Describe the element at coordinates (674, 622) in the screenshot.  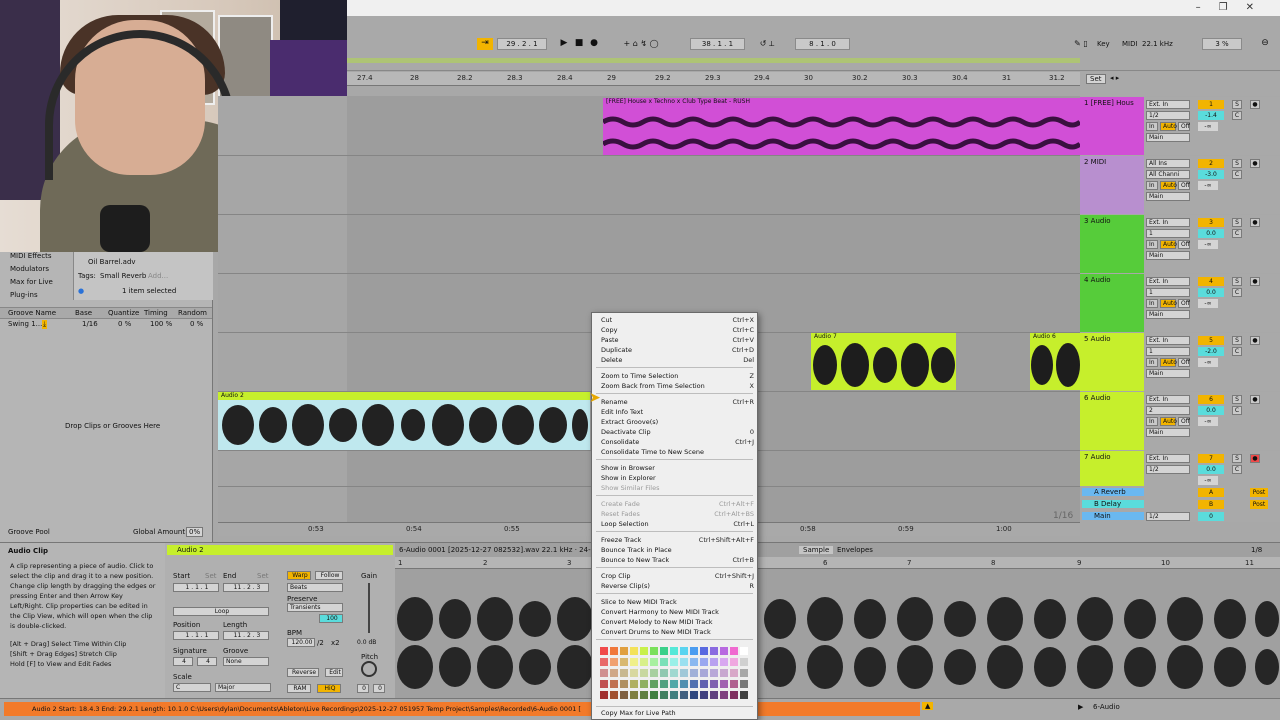
I see `menu-item: Convert Melody to New MIDI Track` at that location.